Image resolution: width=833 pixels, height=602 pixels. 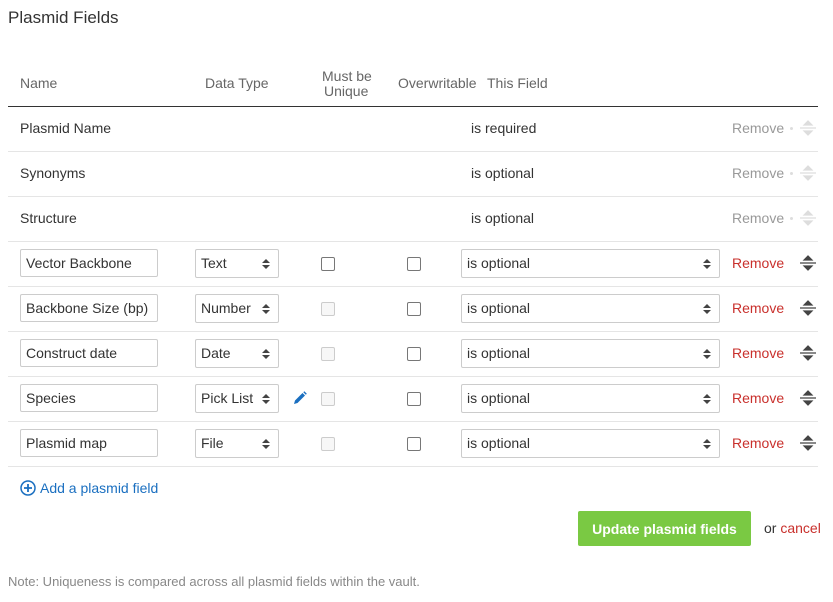 What do you see at coordinates (63, 17) in the screenshot?
I see `page-title: Plasmid Fields` at bounding box center [63, 17].